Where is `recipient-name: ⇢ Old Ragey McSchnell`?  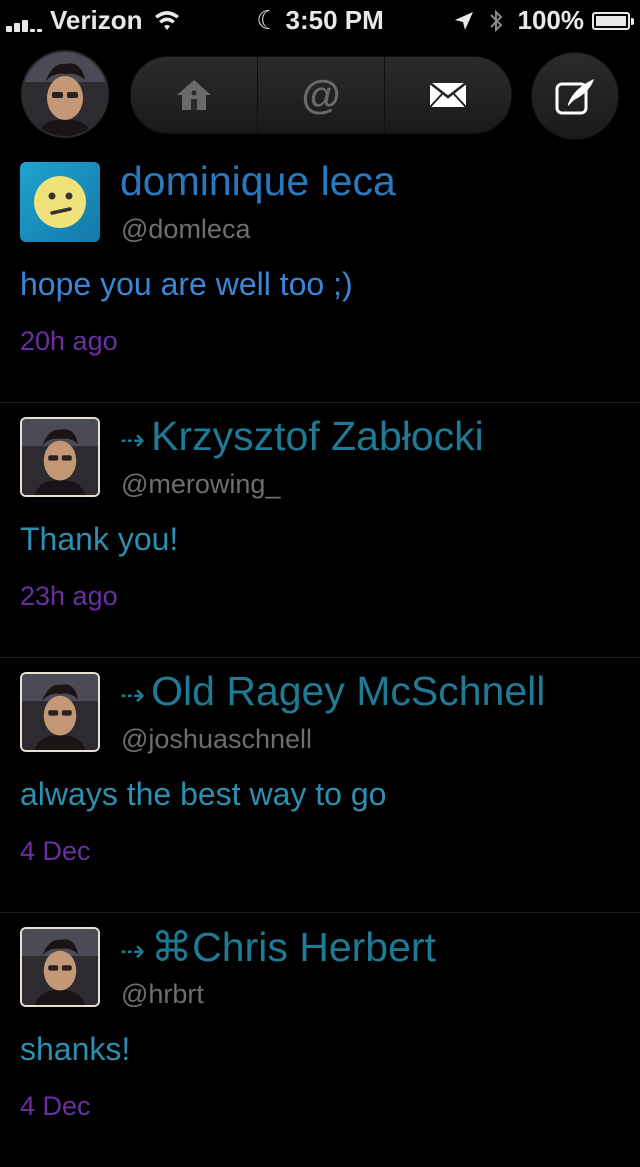 recipient-name: ⇢ Old Ragey McSchnell is located at coordinates (332, 691).